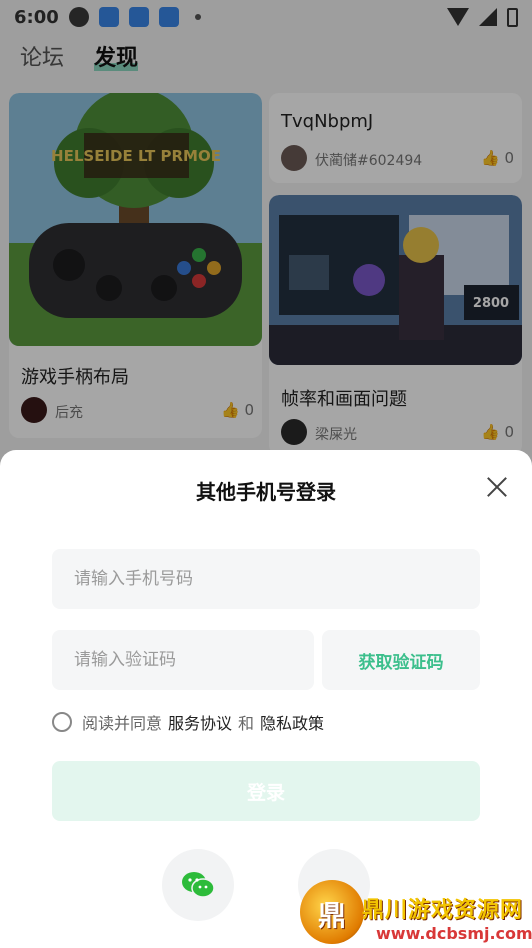 This screenshot has width=532, height=948. Describe the element at coordinates (266, 791) in the screenshot. I see `login-button: 登录` at that location.